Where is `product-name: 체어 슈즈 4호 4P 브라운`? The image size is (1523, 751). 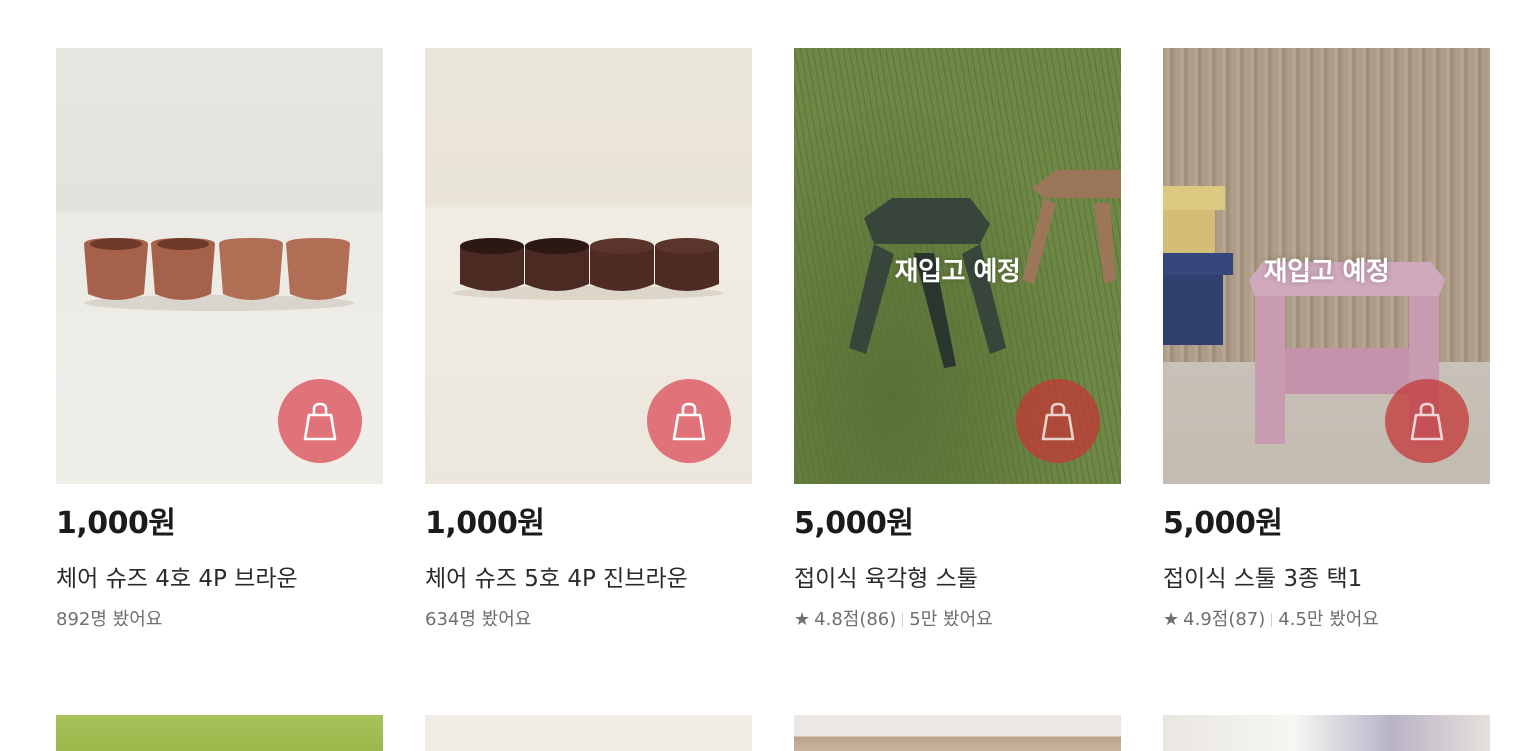
product-name: 체어 슈즈 4호 4P 브라운 is located at coordinates (219, 579).